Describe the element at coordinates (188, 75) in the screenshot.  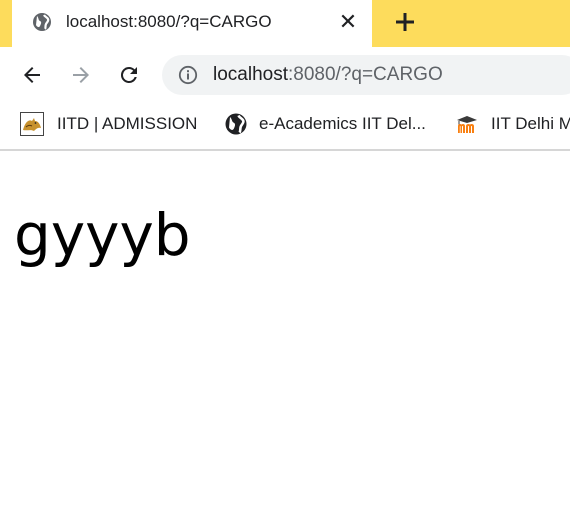
I see `info-icon` at that location.